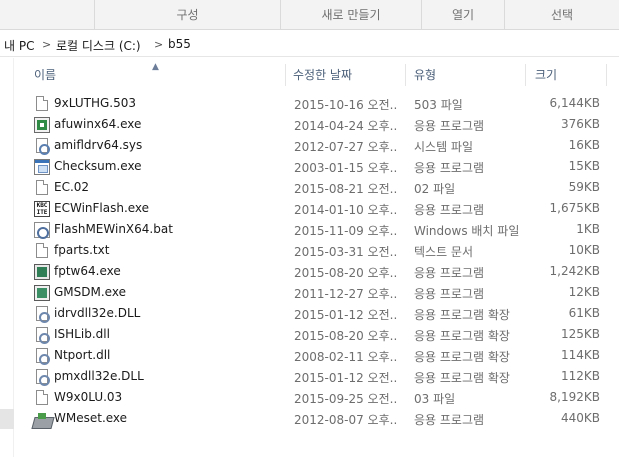 The height and width of the screenshot is (457, 619). What do you see at coordinates (580, 334) in the screenshot?
I see `file-size: 125KB` at bounding box center [580, 334].